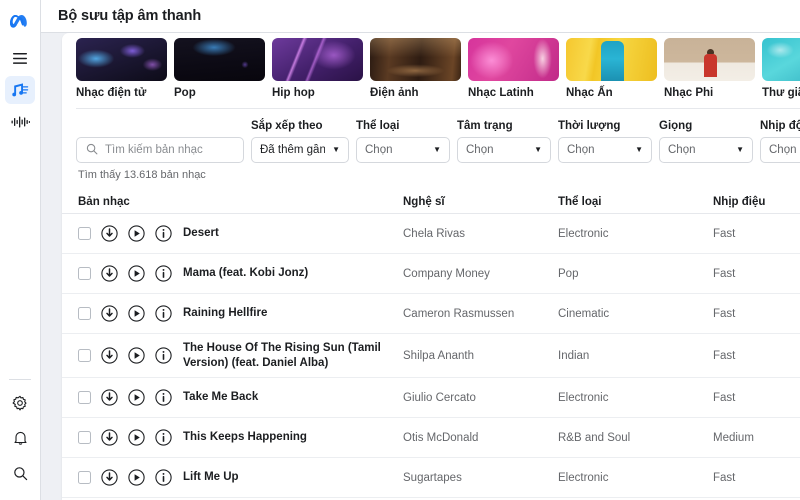 The image size is (800, 500). What do you see at coordinates (431, 234) in the screenshot?
I see `table-row: Desert Chela Rivas Electronic Fast` at bounding box center [431, 234].